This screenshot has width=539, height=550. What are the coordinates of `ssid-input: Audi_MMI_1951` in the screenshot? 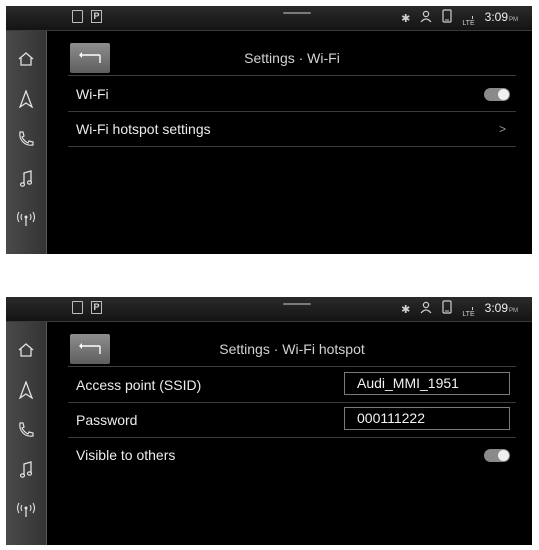 It's located at (427, 383).